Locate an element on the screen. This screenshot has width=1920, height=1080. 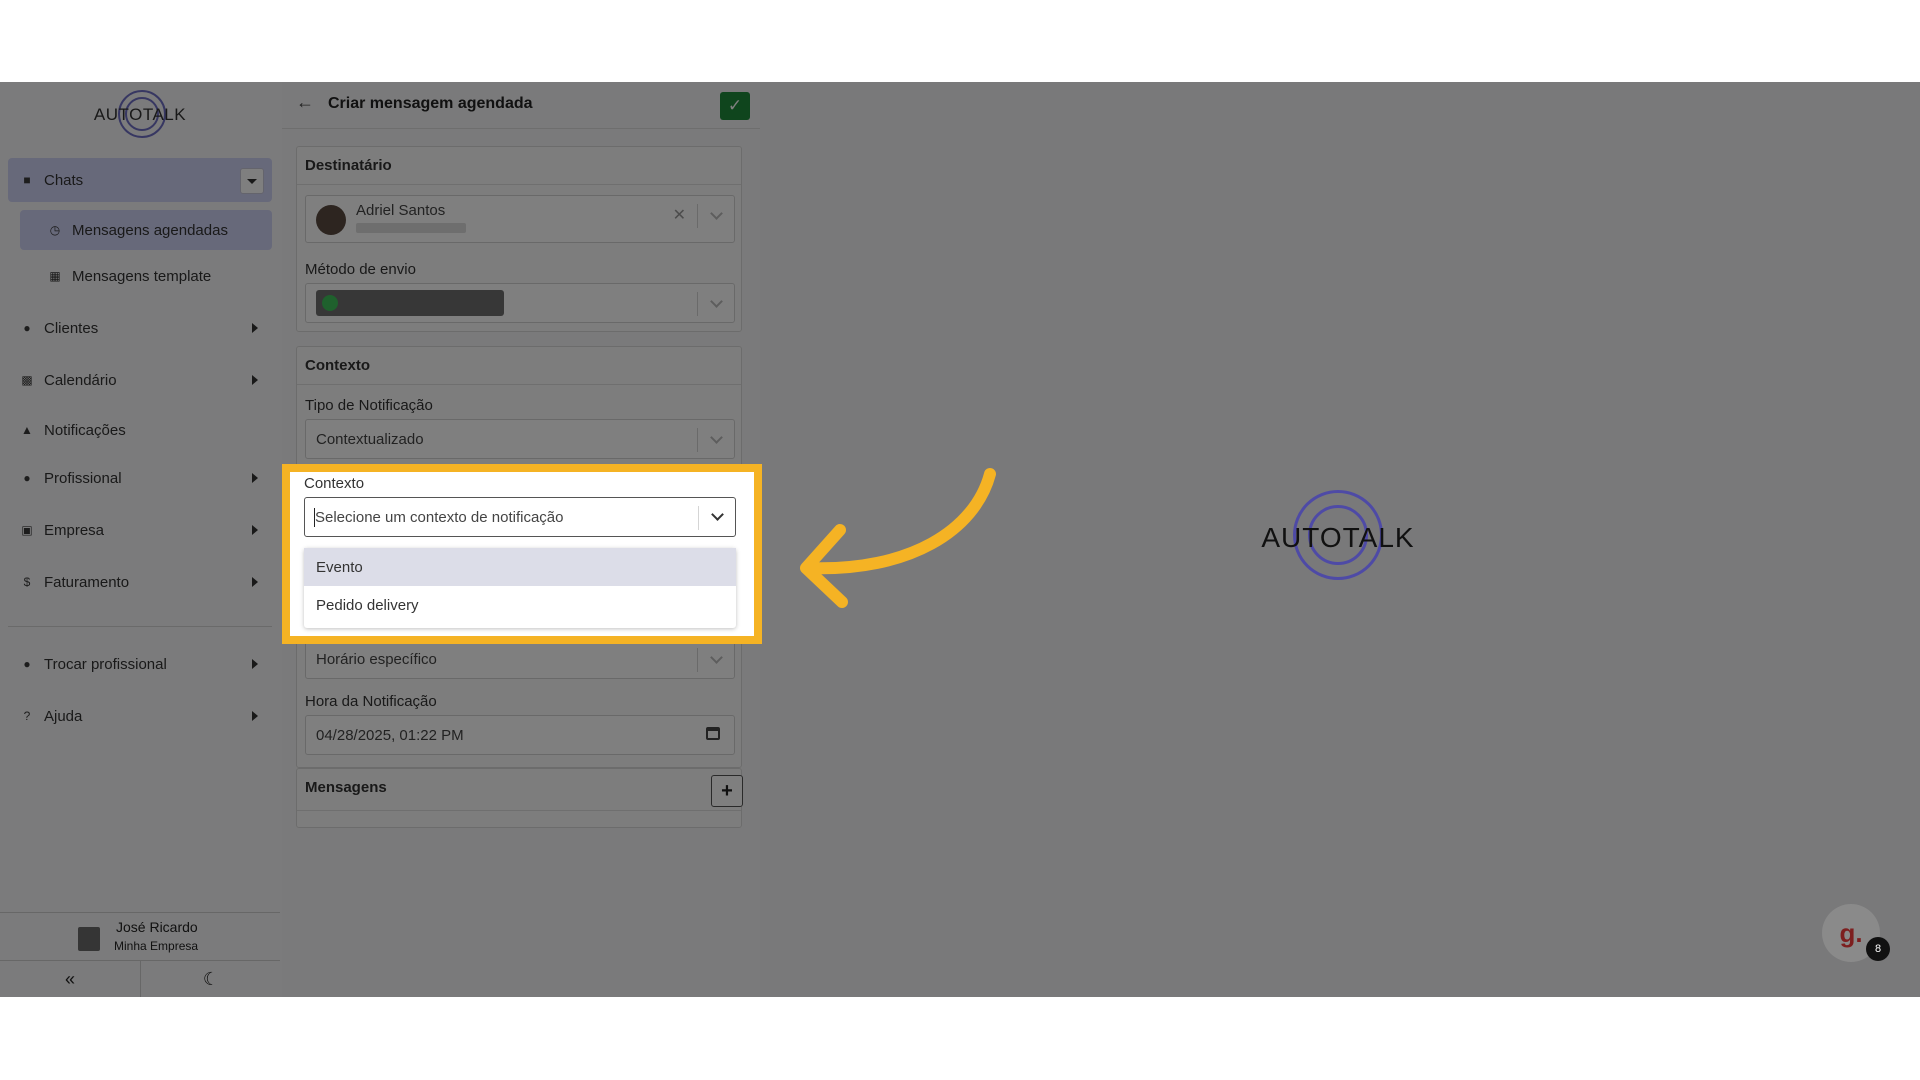
preview-brand-text: AUTOTALK is located at coordinates (1338, 537).